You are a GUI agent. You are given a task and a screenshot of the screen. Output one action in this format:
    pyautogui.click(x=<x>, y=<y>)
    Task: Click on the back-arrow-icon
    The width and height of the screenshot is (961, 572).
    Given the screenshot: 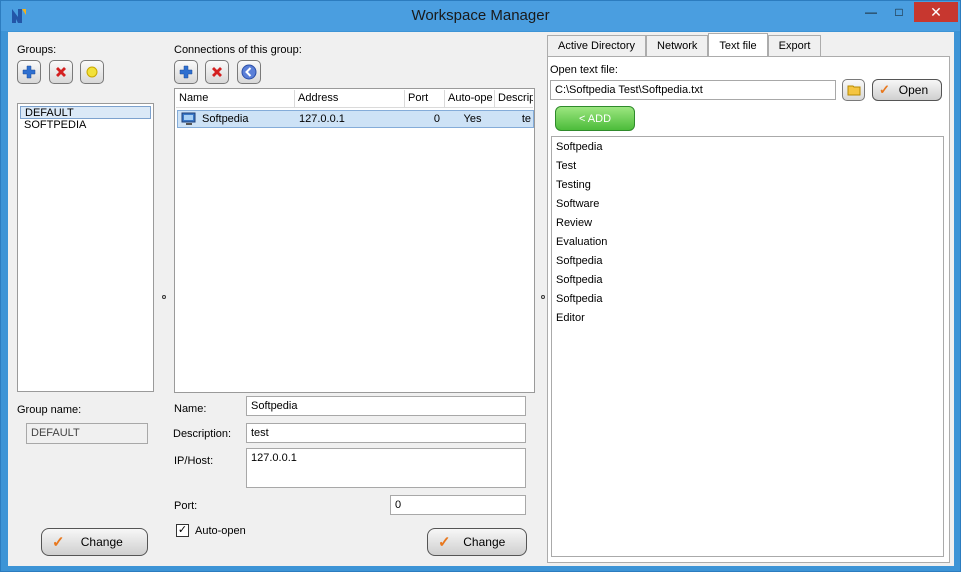 What is the action you would take?
    pyautogui.click(x=249, y=72)
    